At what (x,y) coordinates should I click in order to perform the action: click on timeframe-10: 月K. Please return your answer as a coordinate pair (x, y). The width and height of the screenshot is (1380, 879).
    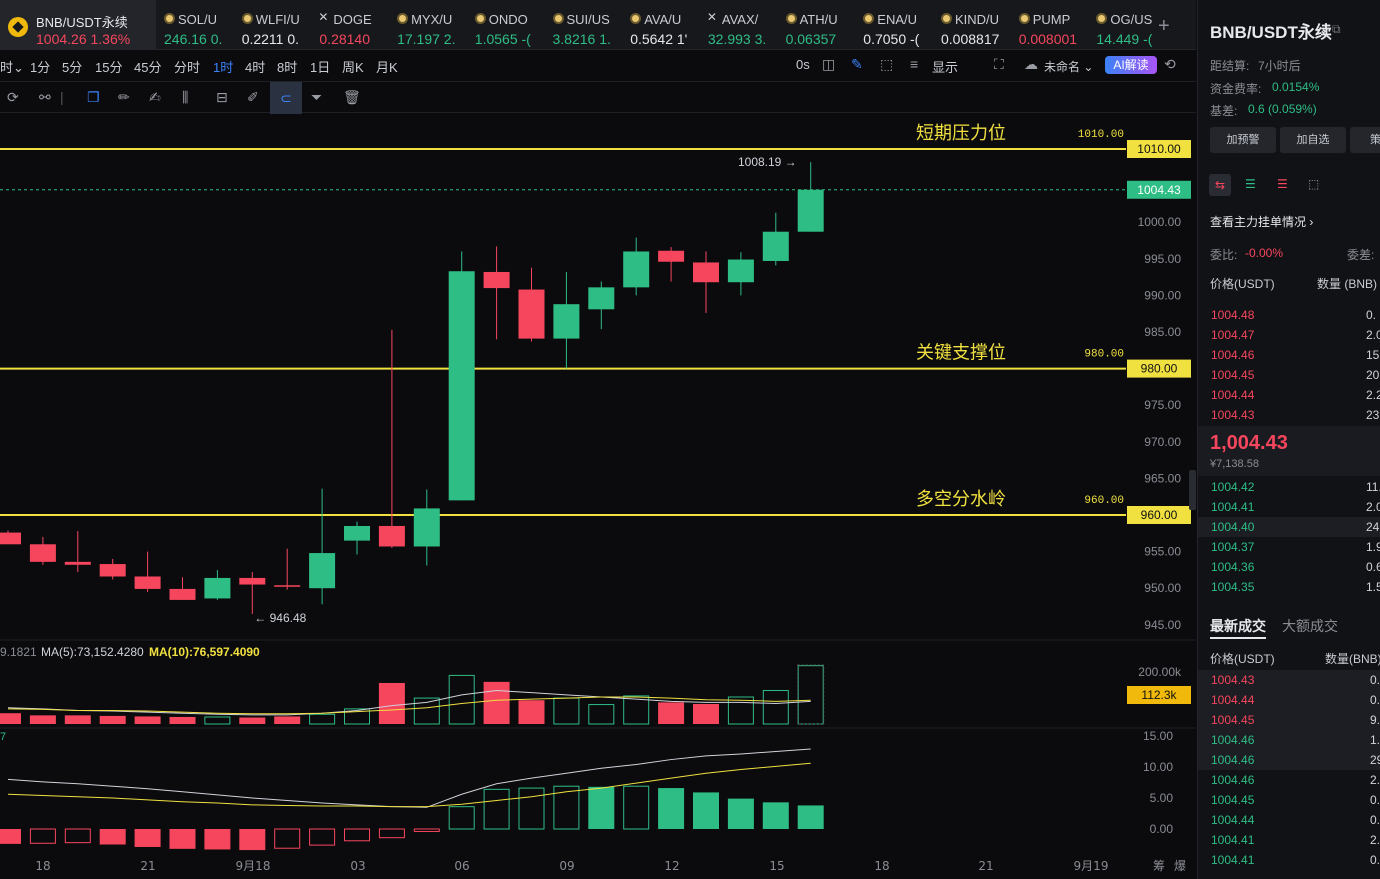
    Looking at the image, I should click on (387, 66).